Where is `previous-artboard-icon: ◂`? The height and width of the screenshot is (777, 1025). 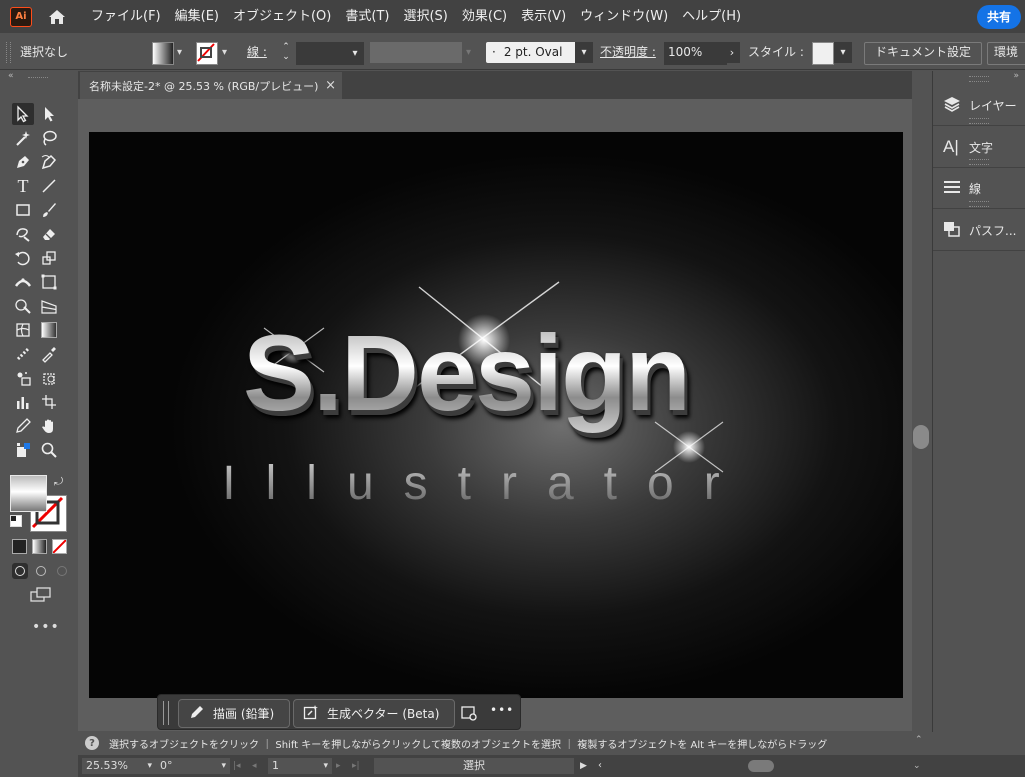
previous-artboard-icon: ◂ is located at coordinates (254, 766).